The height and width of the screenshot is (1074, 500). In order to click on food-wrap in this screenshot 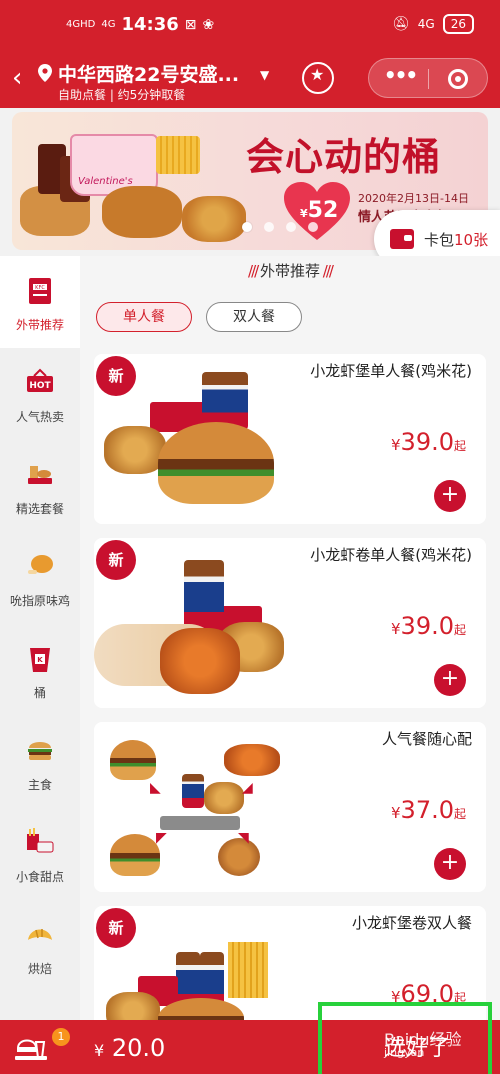, I will do `click(252, 760)`.